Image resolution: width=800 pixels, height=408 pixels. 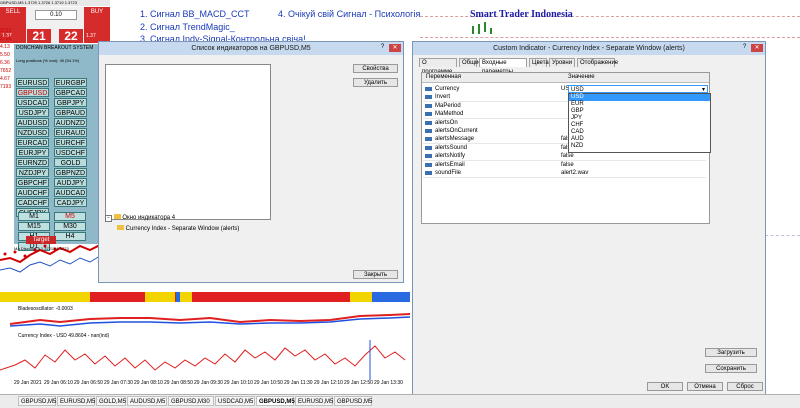 What do you see at coordinates (97, 12) in the screenshot?
I see `buy-button: BUY` at bounding box center [97, 12].